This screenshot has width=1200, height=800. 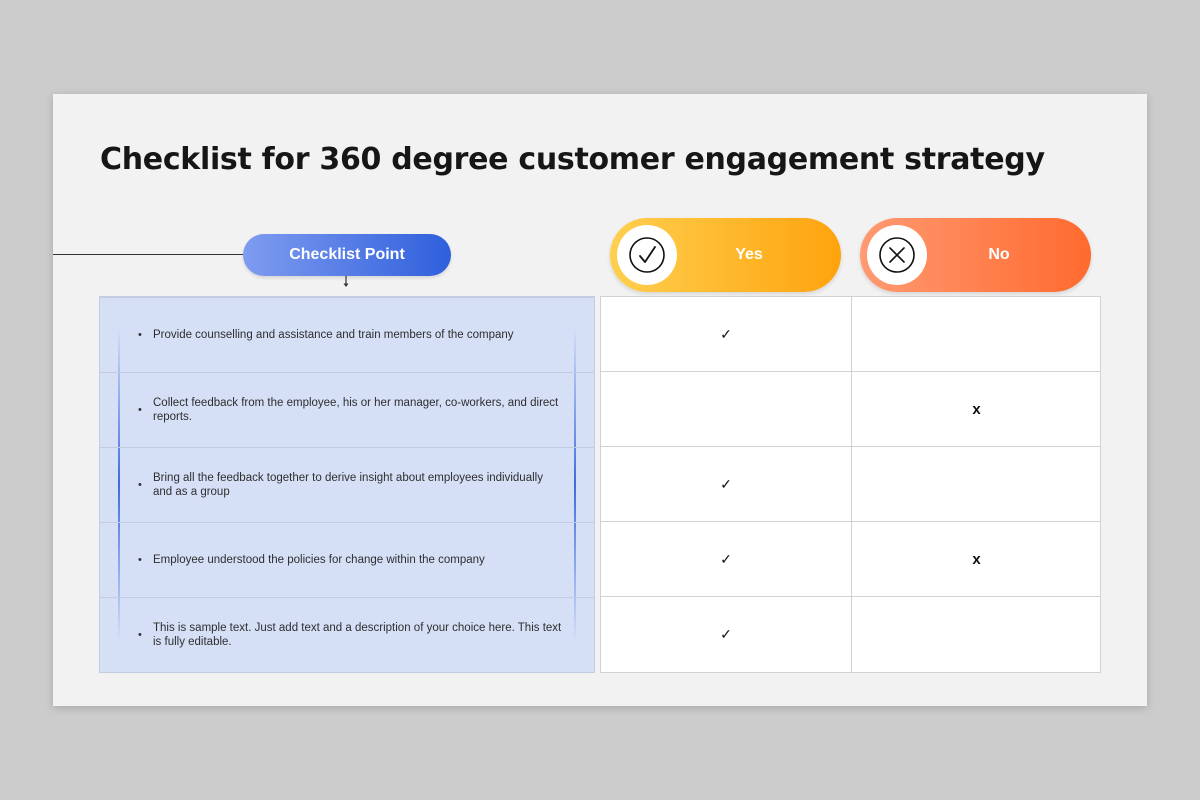 What do you see at coordinates (999, 254) in the screenshot?
I see `no-label: No` at bounding box center [999, 254].